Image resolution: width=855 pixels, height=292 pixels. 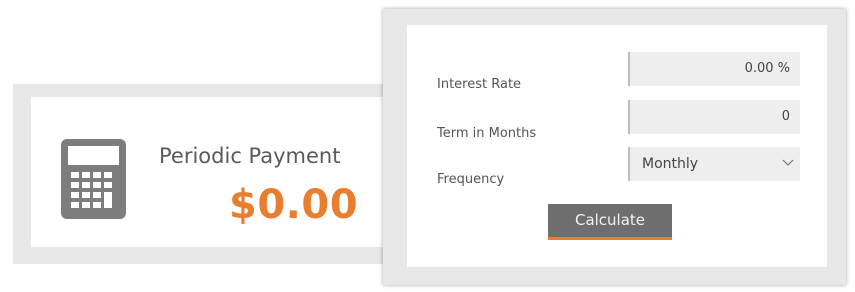 I want to click on frequency-label: Frequency, so click(x=471, y=179).